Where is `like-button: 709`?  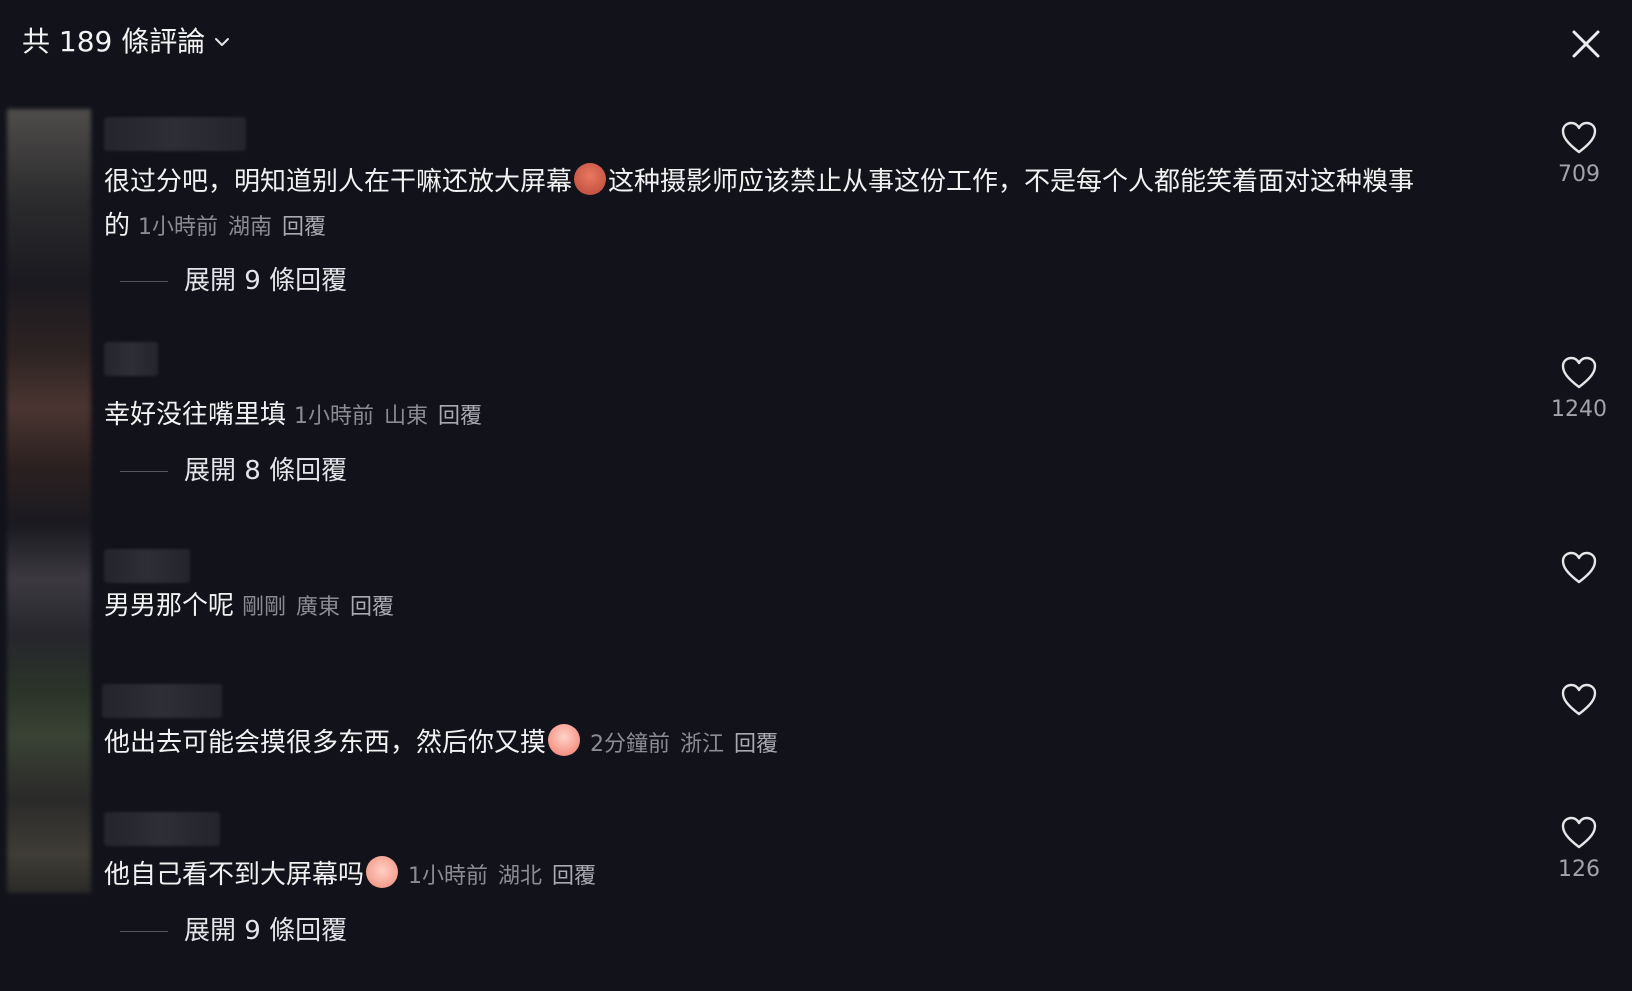 like-button: 709 is located at coordinates (1579, 155).